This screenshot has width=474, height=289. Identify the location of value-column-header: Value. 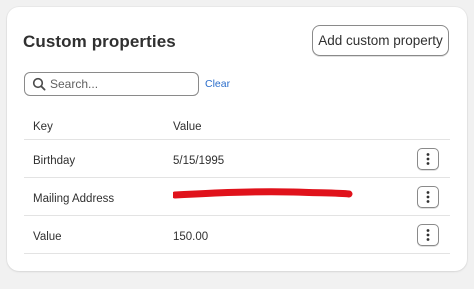
(187, 127).